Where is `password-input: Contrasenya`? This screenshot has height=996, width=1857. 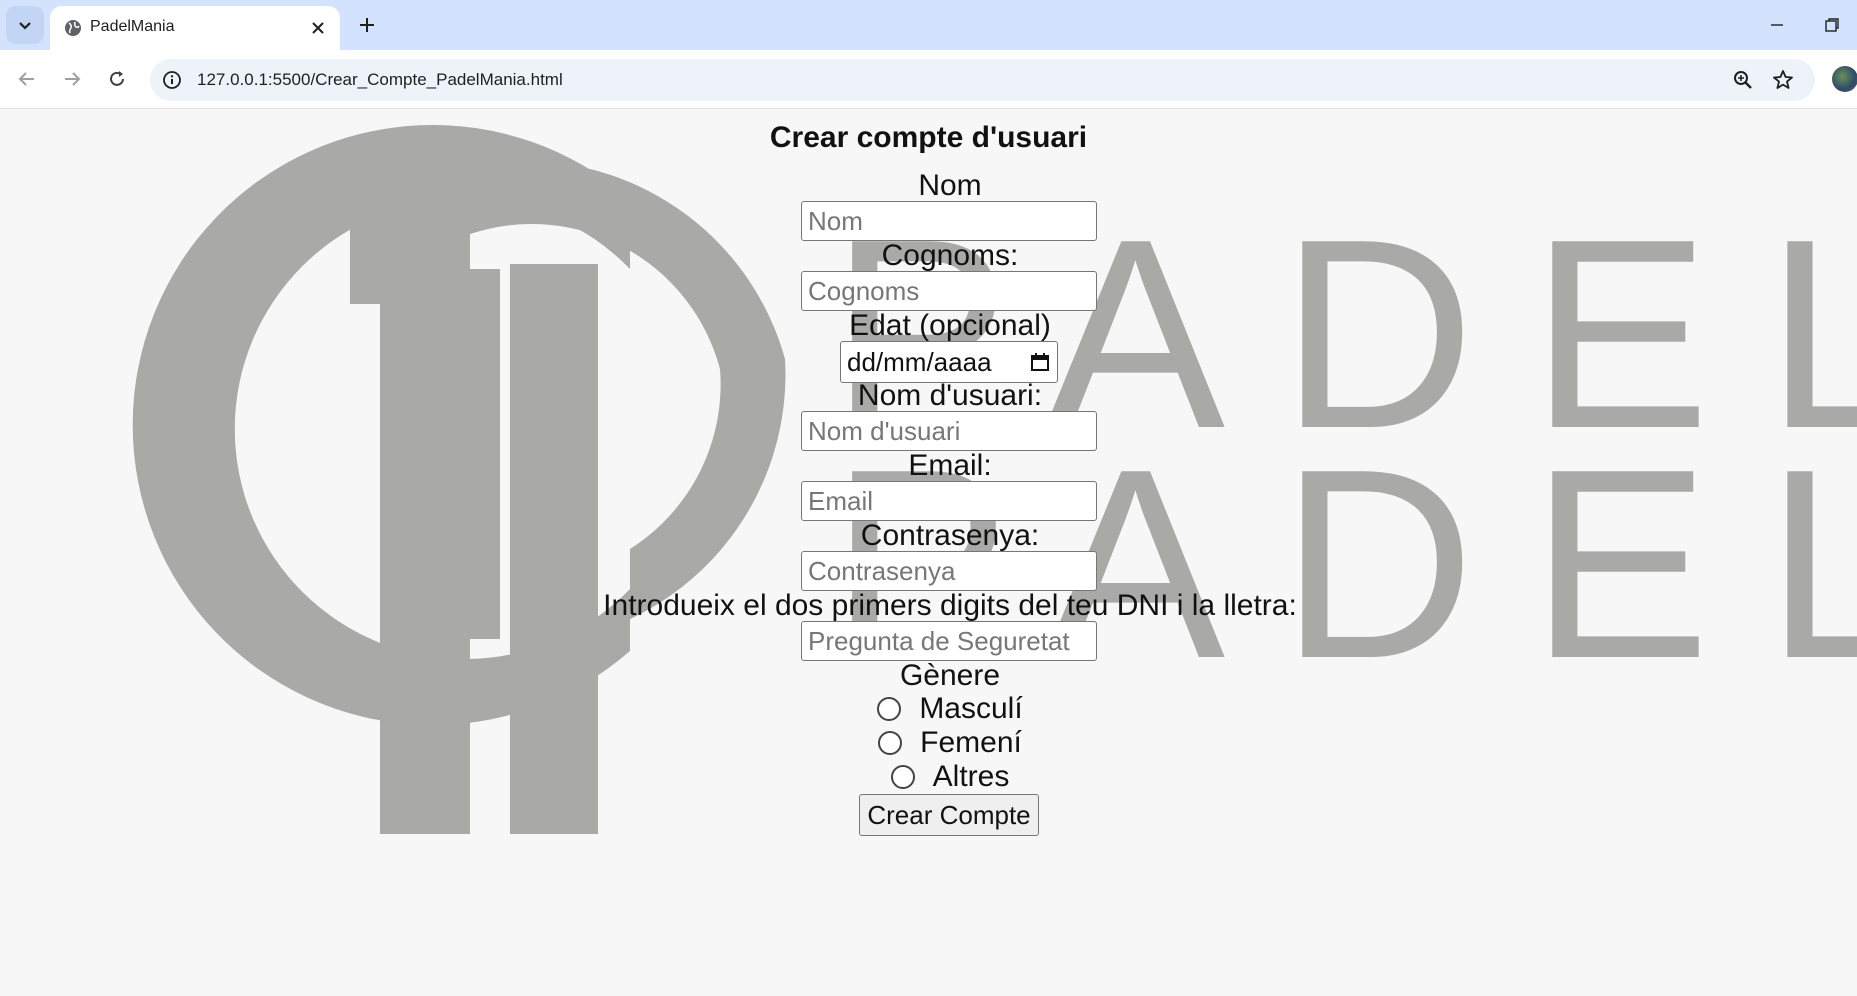
password-input: Contrasenya is located at coordinates (949, 571).